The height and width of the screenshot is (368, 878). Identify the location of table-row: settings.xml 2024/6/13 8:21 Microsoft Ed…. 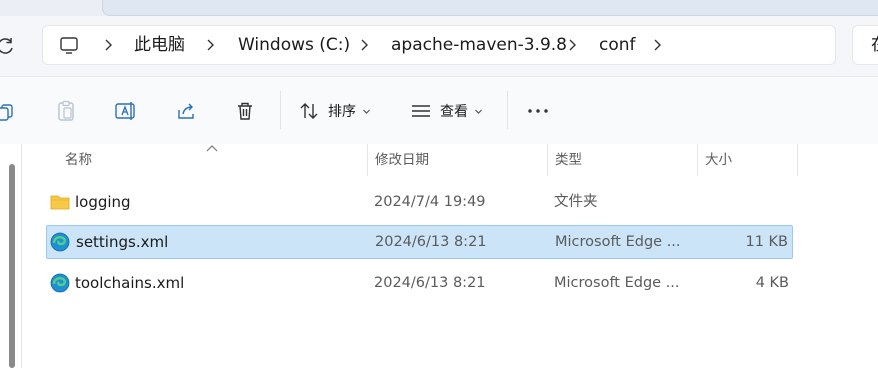
(419, 242).